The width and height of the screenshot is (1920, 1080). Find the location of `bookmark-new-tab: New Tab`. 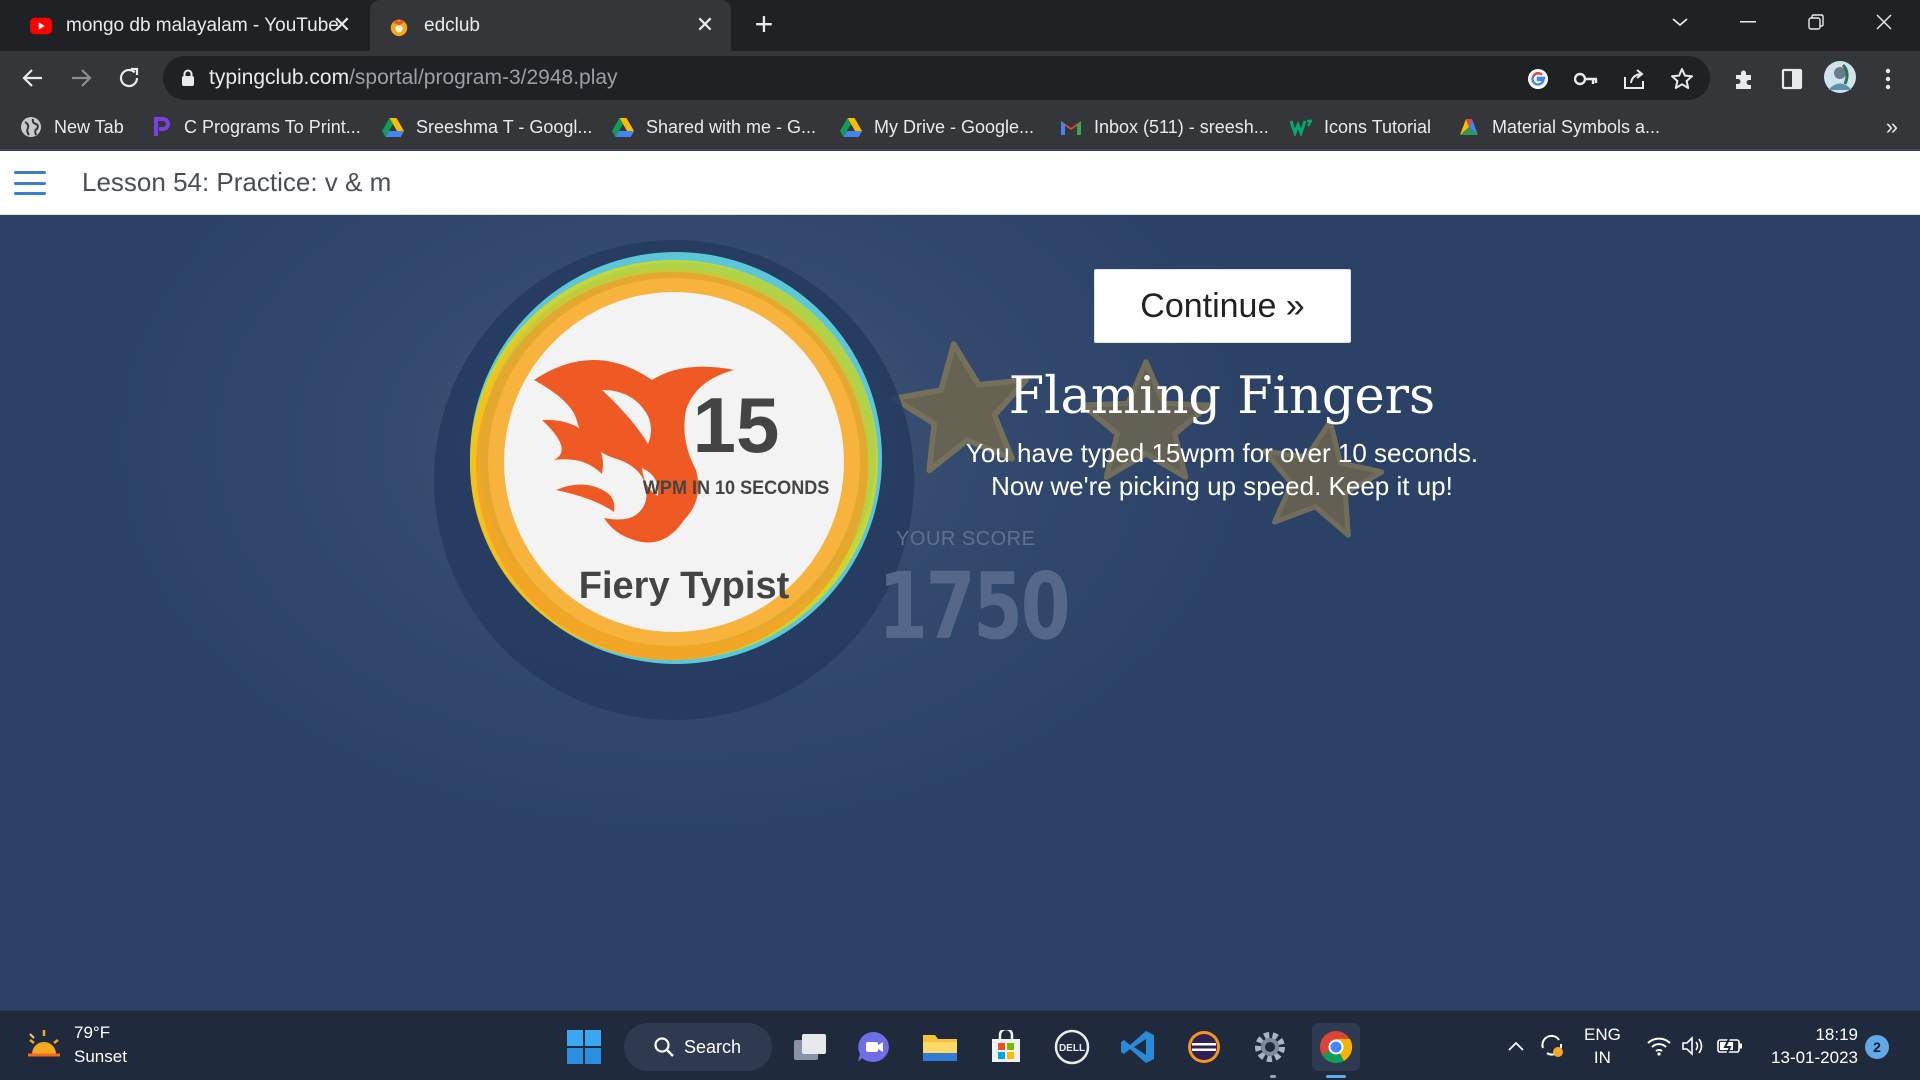

bookmark-new-tab: New Tab is located at coordinates (72, 127).